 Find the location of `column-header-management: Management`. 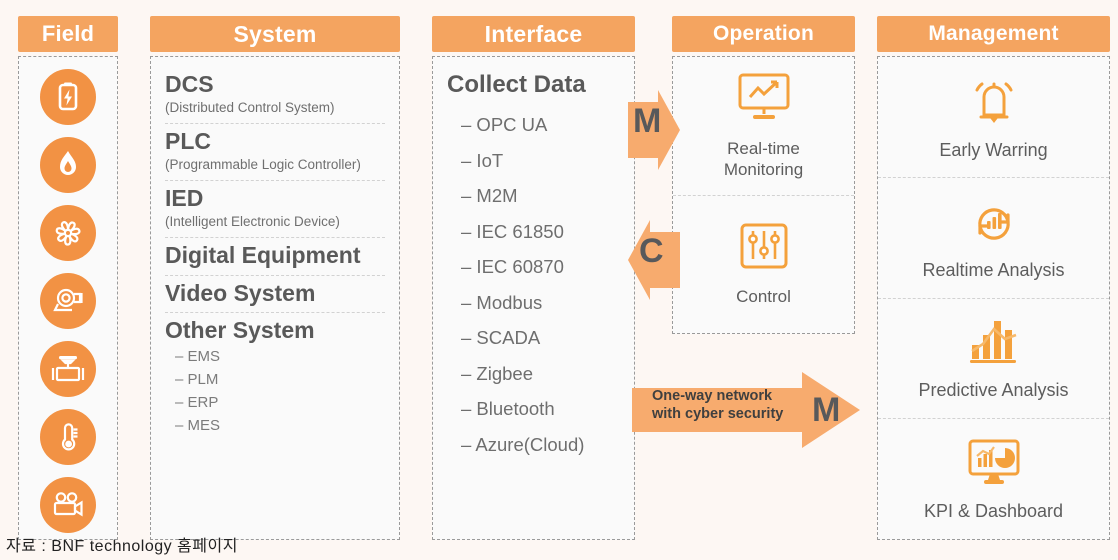

column-header-management: Management is located at coordinates (993, 34).